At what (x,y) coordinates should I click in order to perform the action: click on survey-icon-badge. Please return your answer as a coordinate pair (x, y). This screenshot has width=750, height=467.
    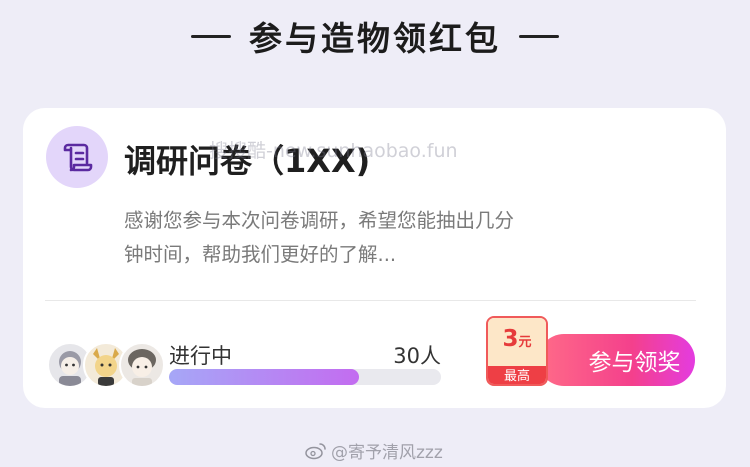
    Looking at the image, I should click on (77, 157).